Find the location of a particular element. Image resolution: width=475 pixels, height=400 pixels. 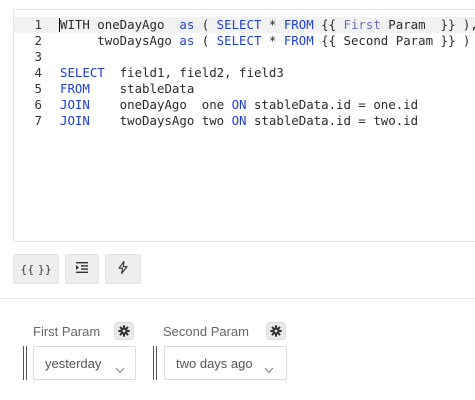

add-parameter-button: {{ }} is located at coordinates (36, 269).